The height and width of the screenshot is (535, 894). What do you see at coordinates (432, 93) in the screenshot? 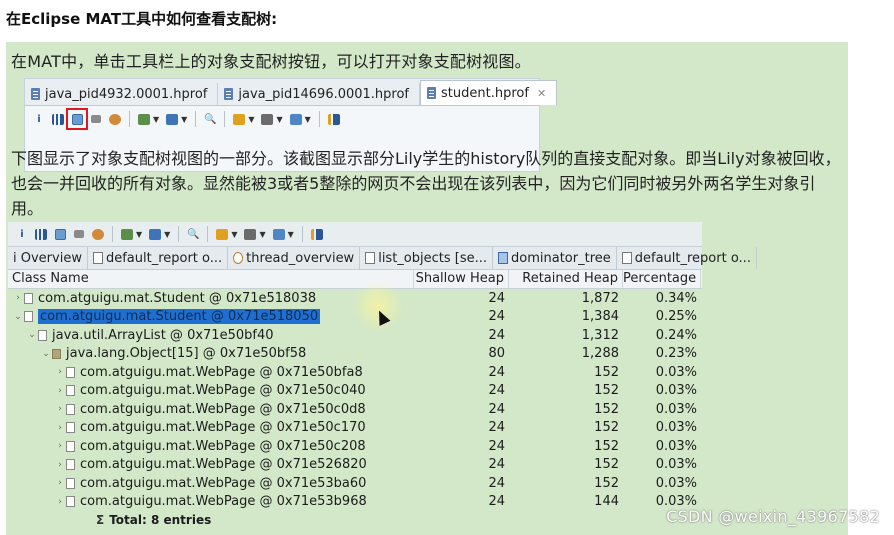
I see `file-icon` at bounding box center [432, 93].